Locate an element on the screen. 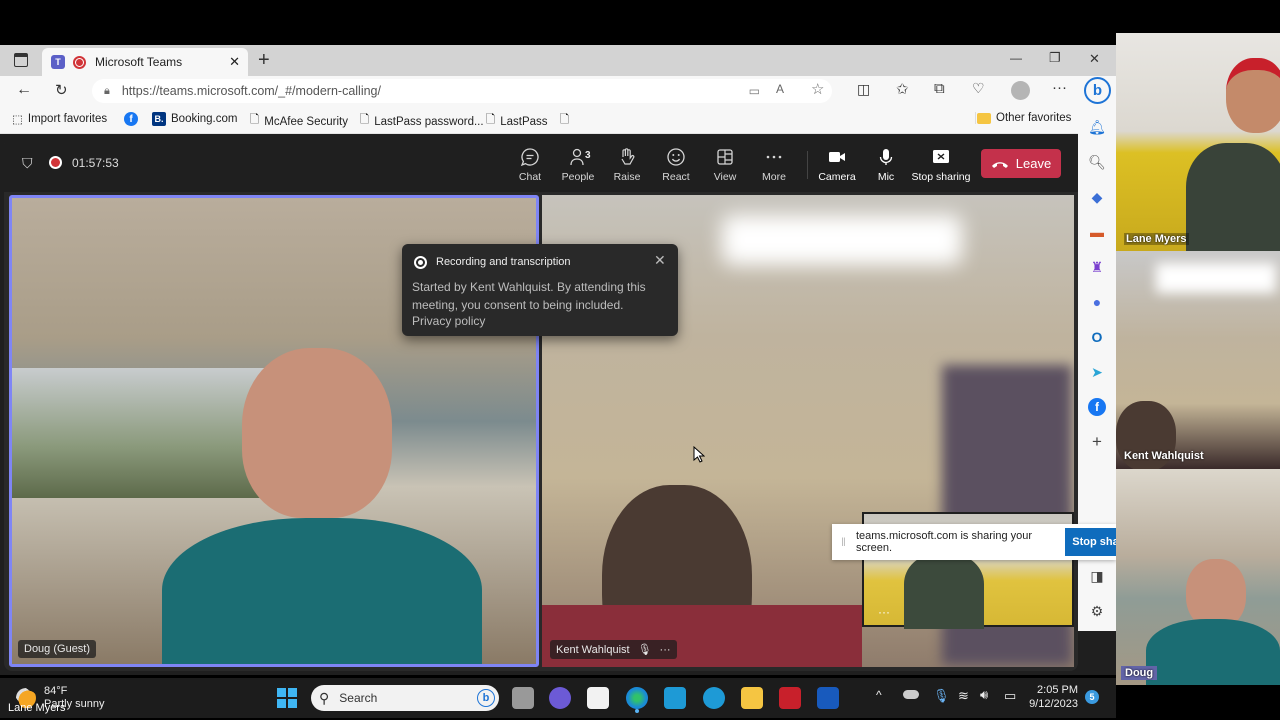 The image size is (1280, 720). fav-lastpass: 🗋 LastPass is located at coordinates (517, 121).